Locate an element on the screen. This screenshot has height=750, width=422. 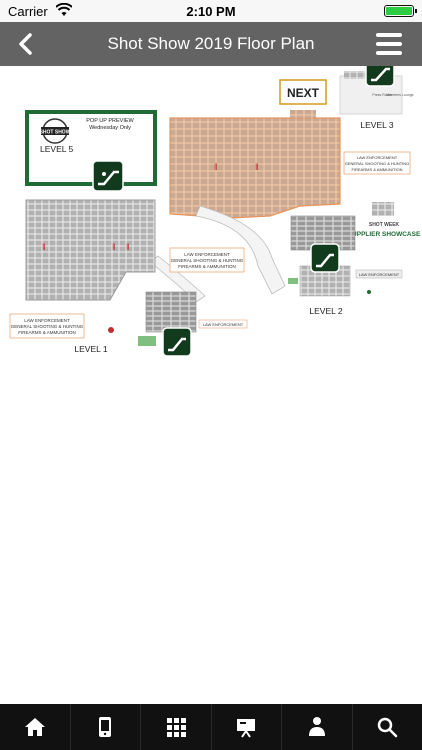
tab-mobile is located at coordinates (106, 727).